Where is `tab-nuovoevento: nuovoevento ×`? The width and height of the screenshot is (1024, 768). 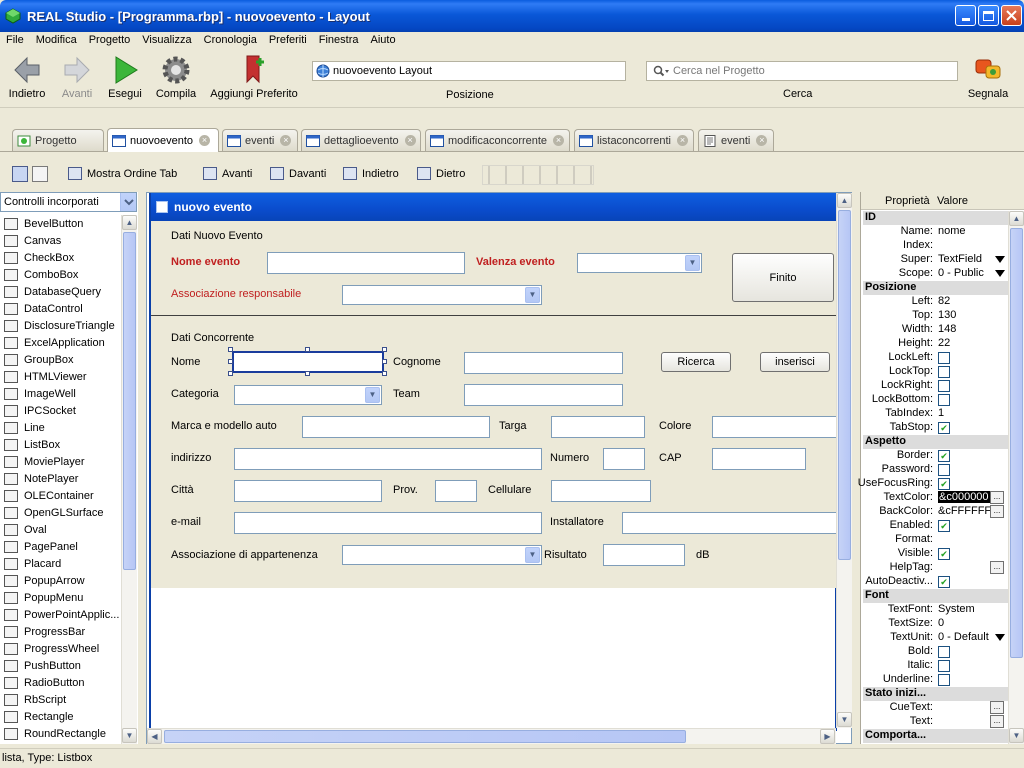 tab-nuovoevento: nuovoevento × is located at coordinates (163, 140).